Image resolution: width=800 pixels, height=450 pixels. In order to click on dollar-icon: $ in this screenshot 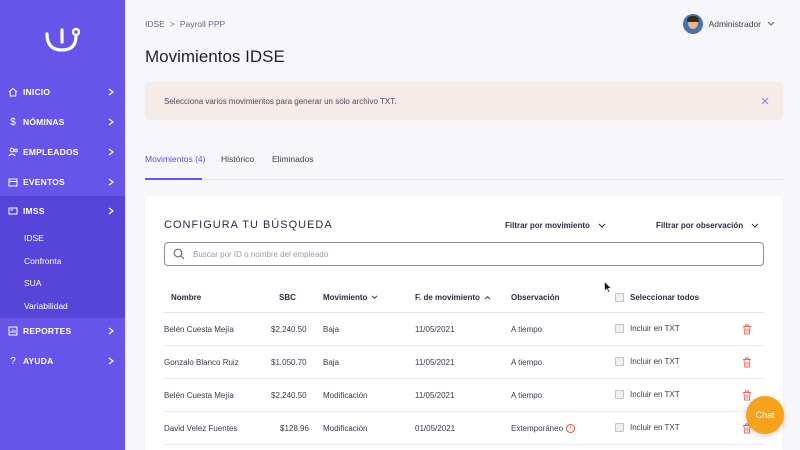, I will do `click(13, 122)`.